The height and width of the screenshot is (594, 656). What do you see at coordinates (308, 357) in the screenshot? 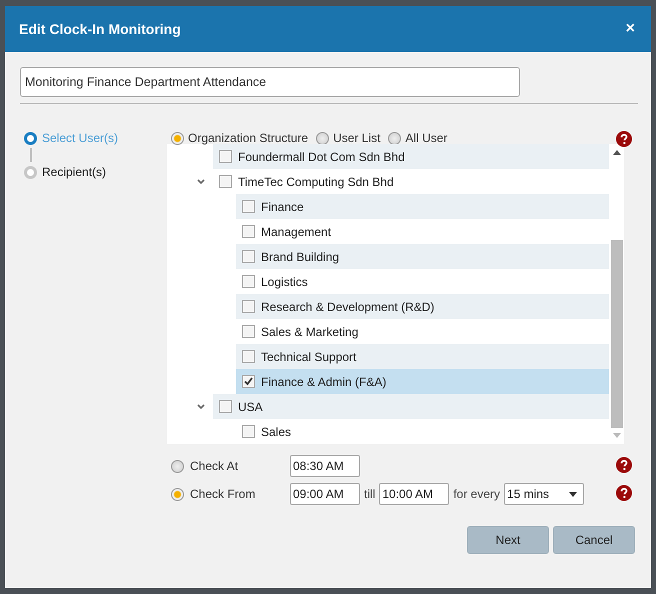
I see `tree-item-label: Technical Support` at bounding box center [308, 357].